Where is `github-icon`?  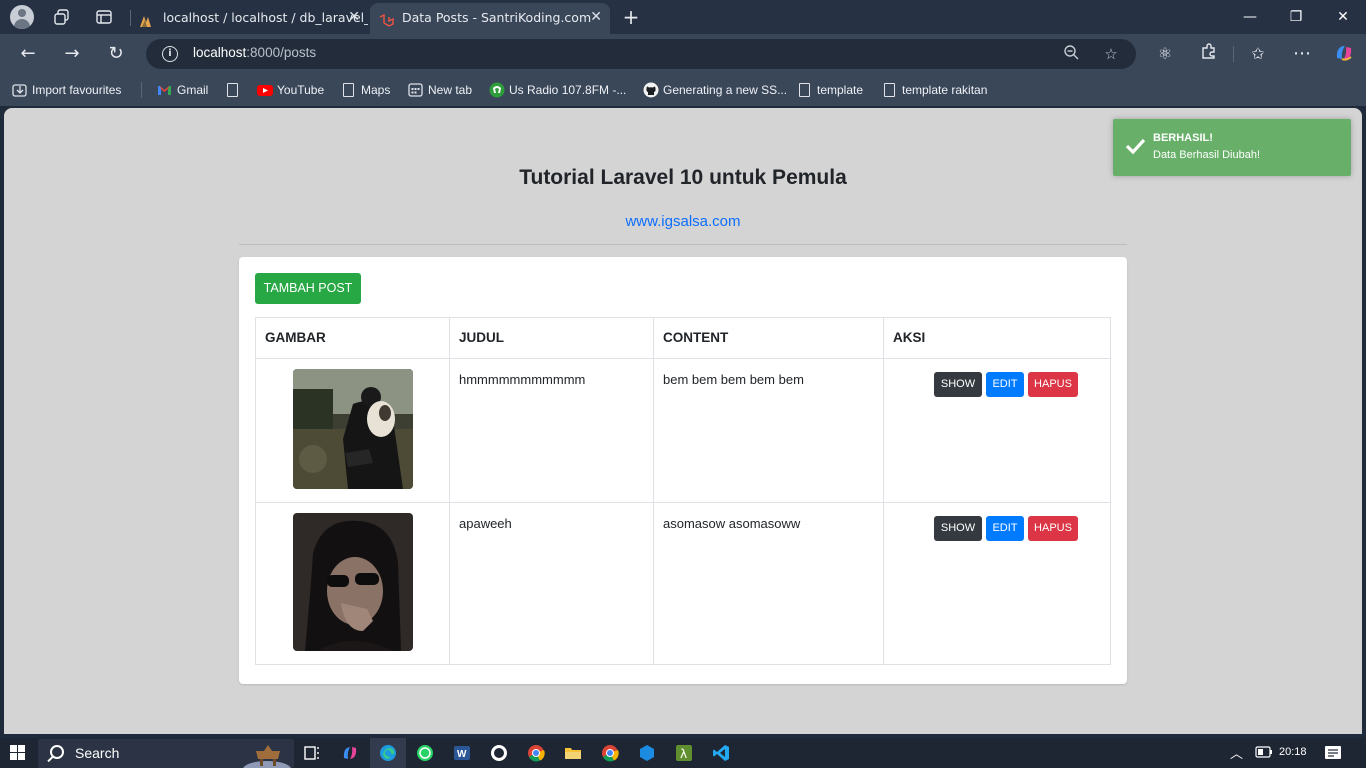
github-icon is located at coordinates (651, 90).